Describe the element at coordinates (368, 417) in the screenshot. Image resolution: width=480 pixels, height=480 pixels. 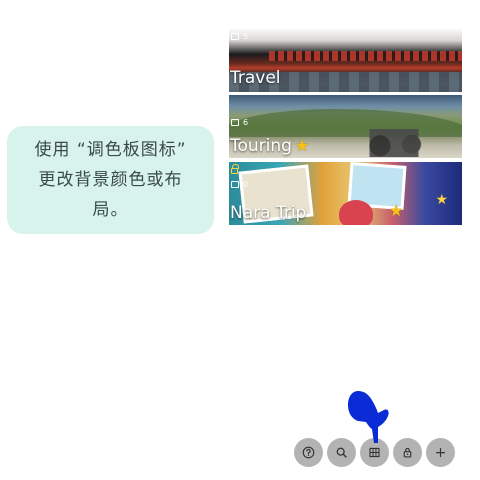
I see `pointer-hand-icon` at that location.